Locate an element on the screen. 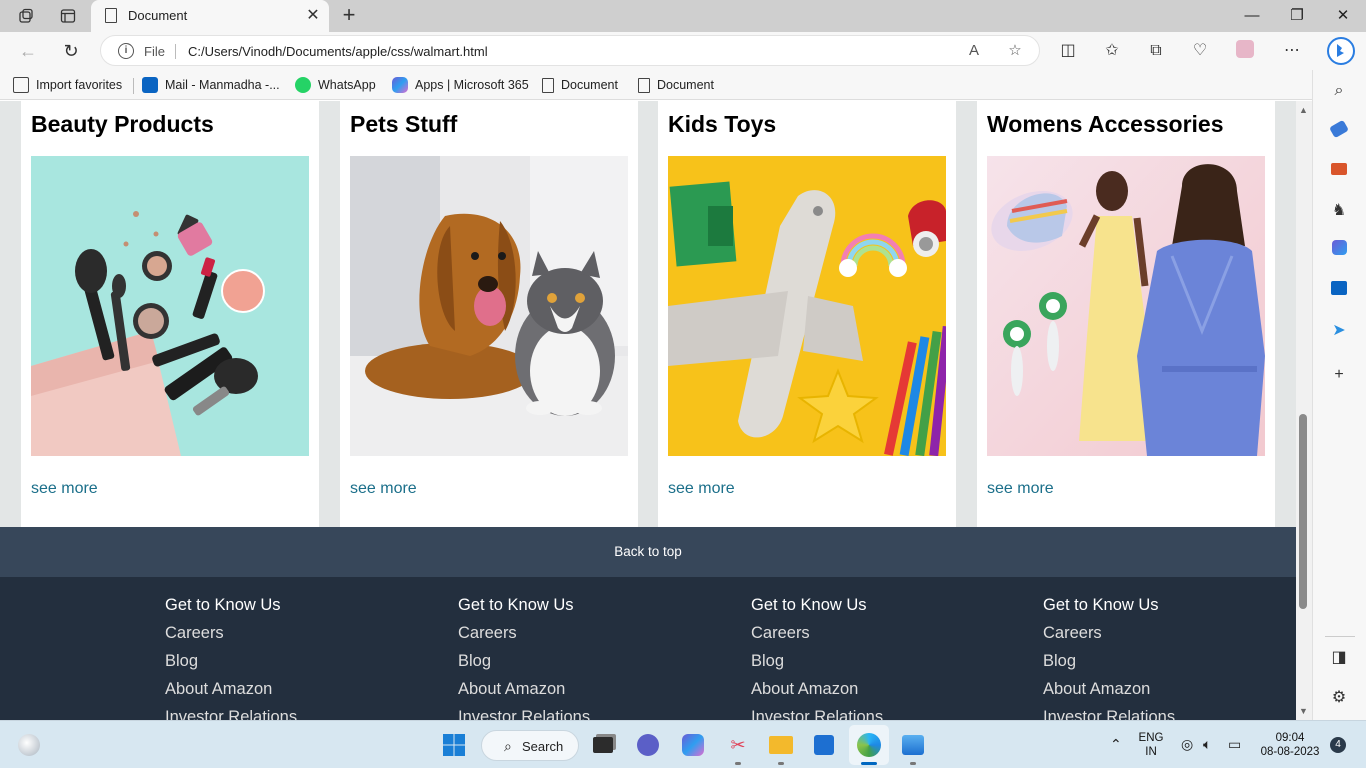 Image resolution: width=1366 pixels, height=768 pixels. category-card-womens: Womens Accessories see more is located at coordinates (1126, 314).